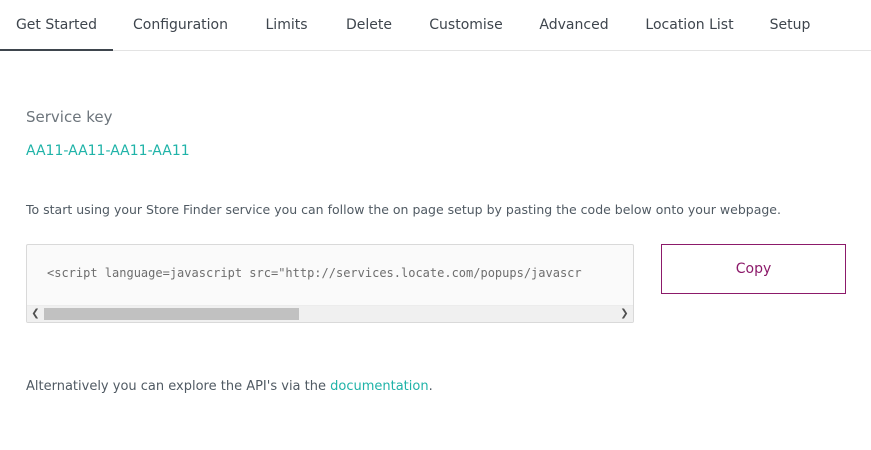 This screenshot has height=450, width=871. Describe the element at coordinates (753, 269) in the screenshot. I see `copy-button: Copy` at that location.